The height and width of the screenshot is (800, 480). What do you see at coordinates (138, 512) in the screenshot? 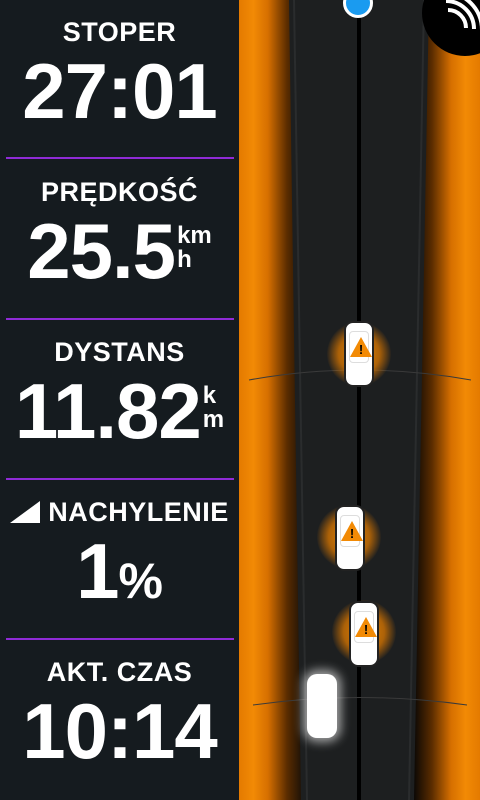
I see `grade-label: NACHYLENIE` at bounding box center [138, 512].